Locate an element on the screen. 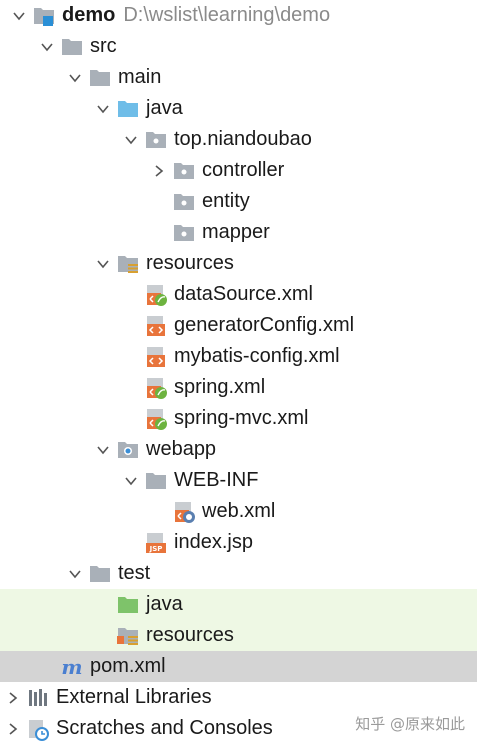 This screenshot has height=748, width=477. tree-row-package: top.niandoubao is located at coordinates (238, 139).